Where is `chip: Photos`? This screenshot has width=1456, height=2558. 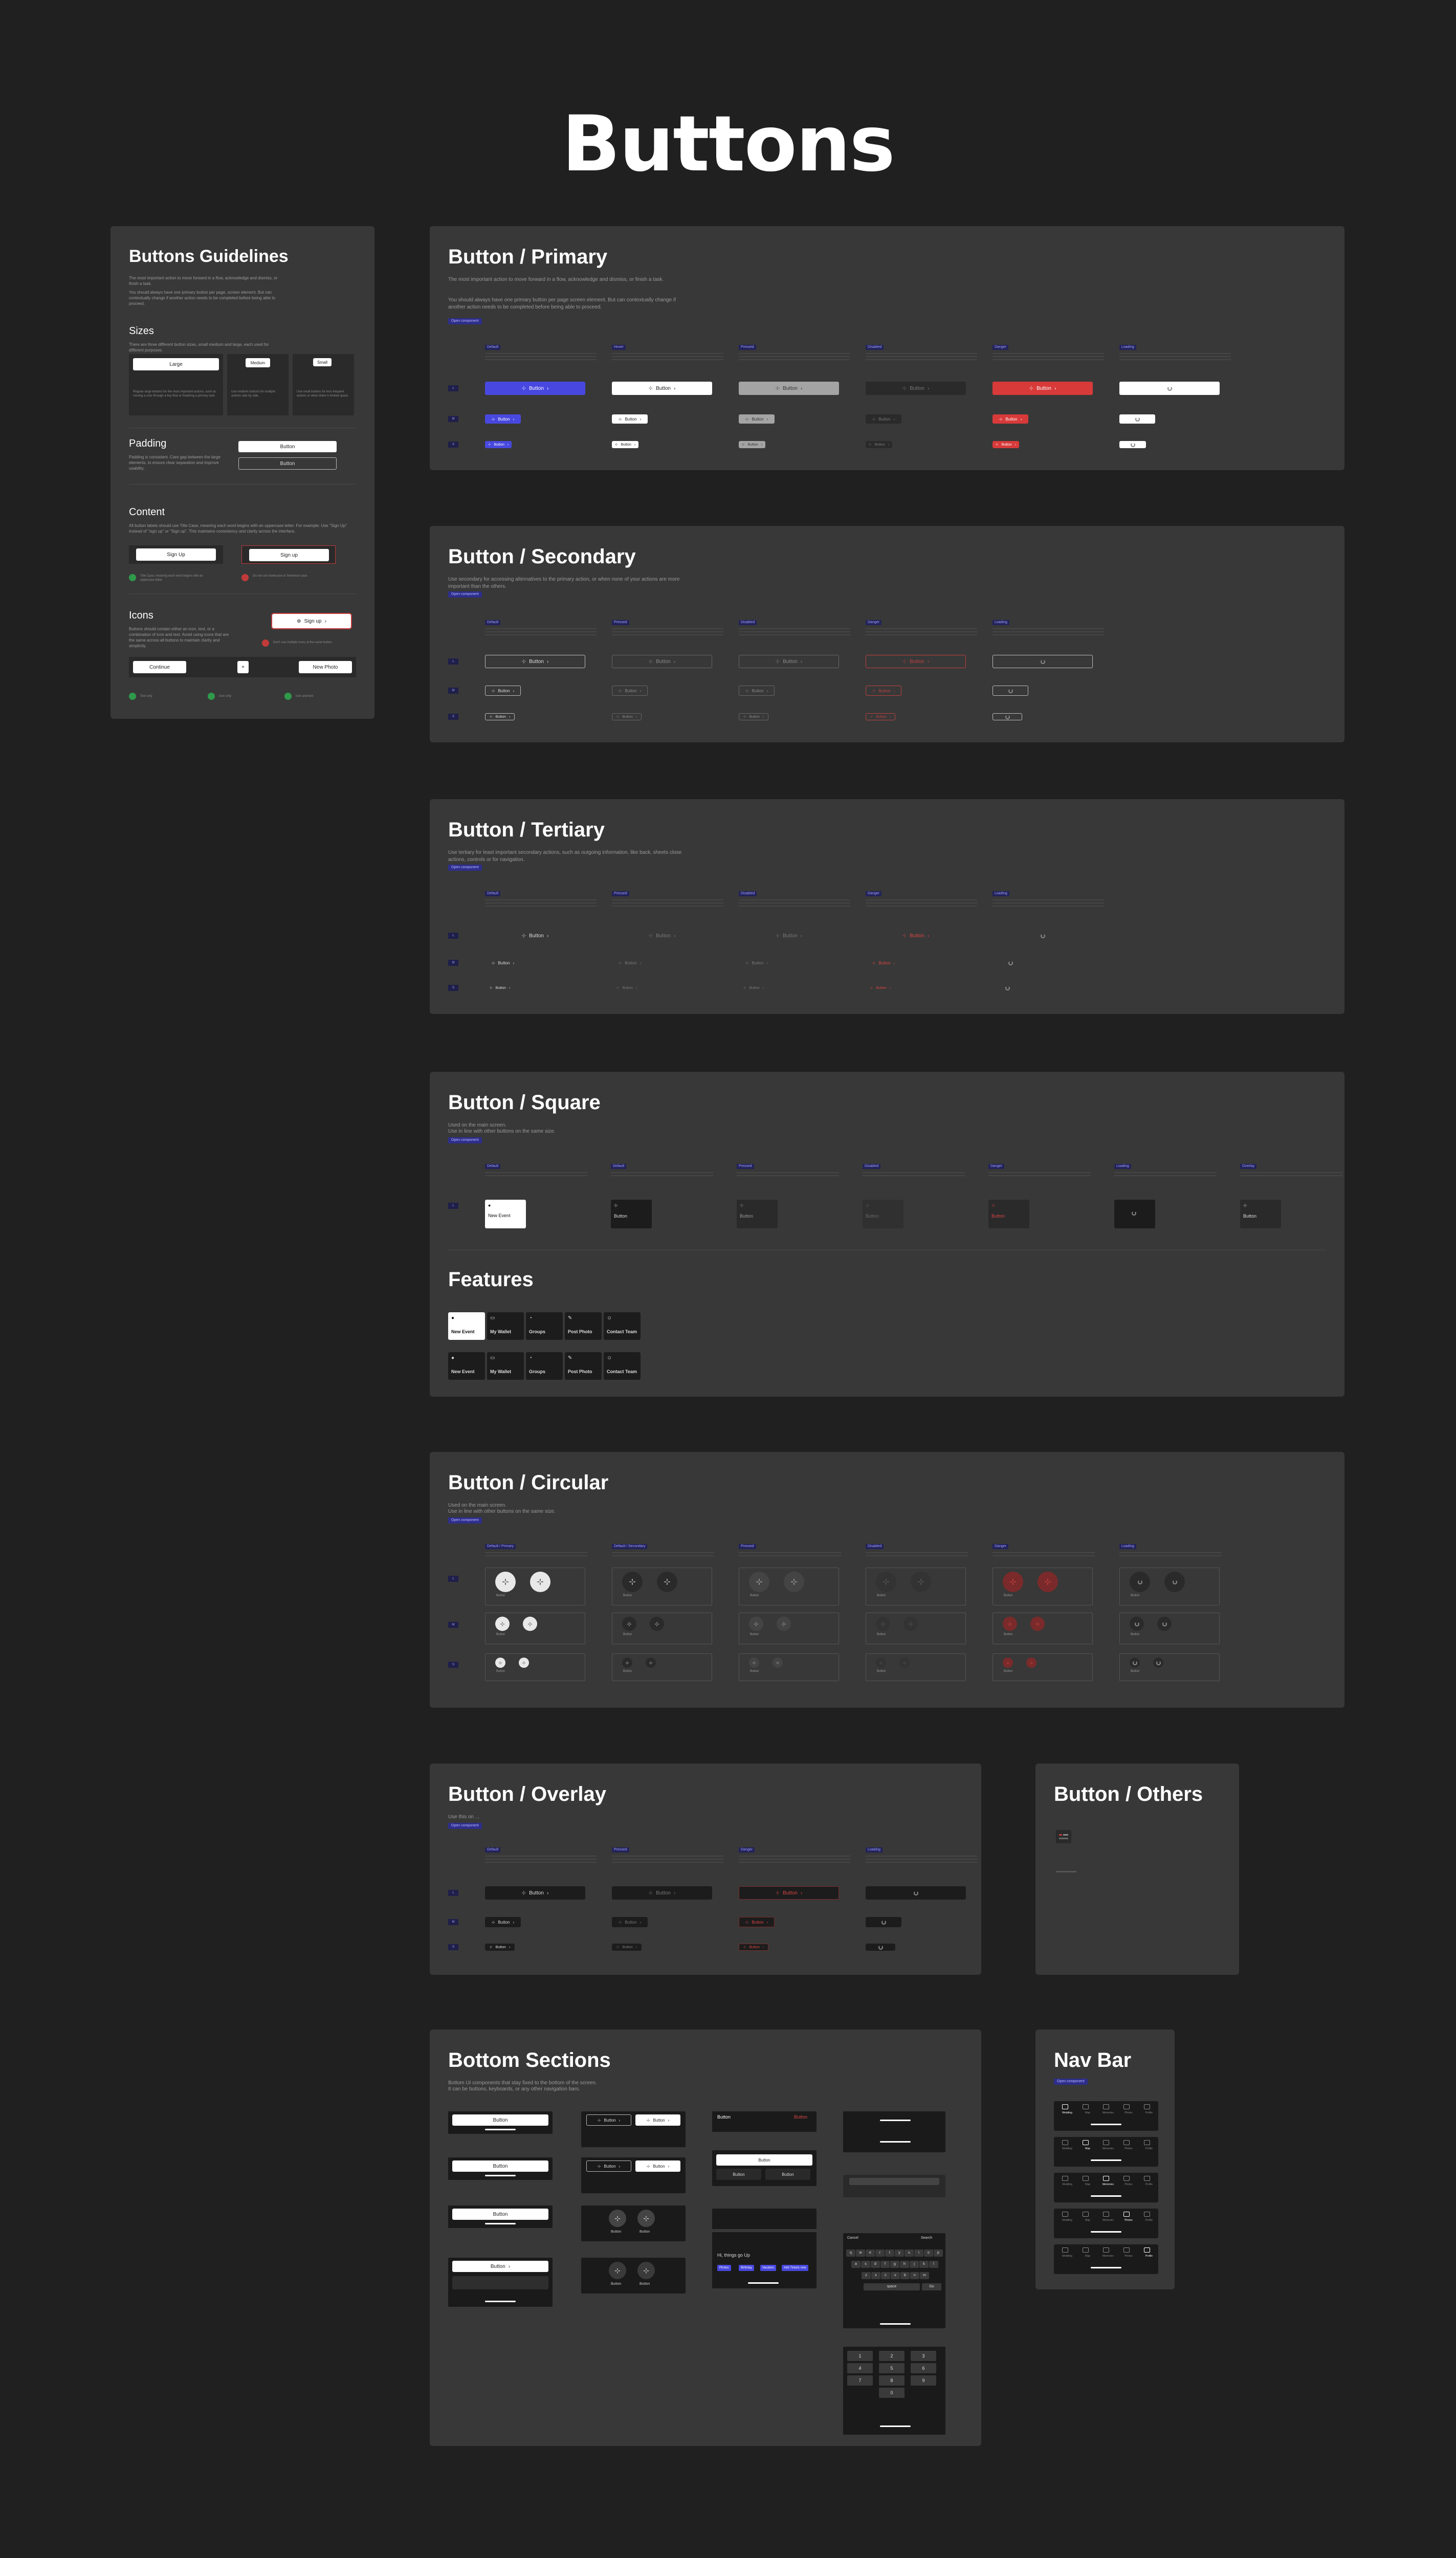 chip: Photos is located at coordinates (724, 2268).